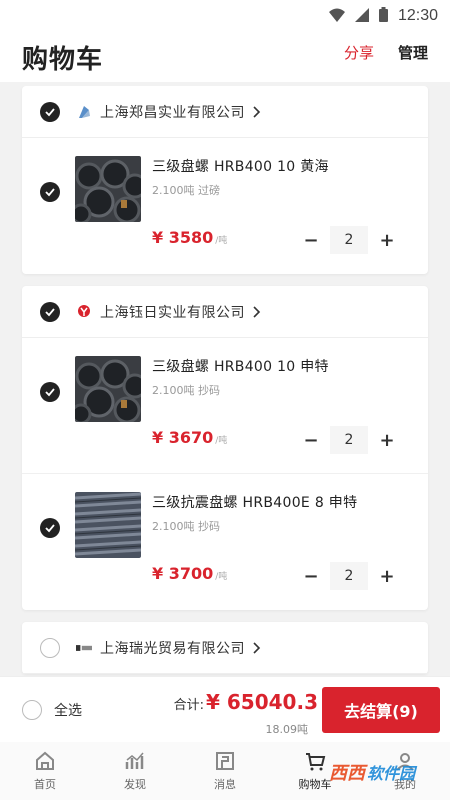 The image size is (450, 800). I want to click on watermark-logo: 西西 软件园, so click(372, 772).